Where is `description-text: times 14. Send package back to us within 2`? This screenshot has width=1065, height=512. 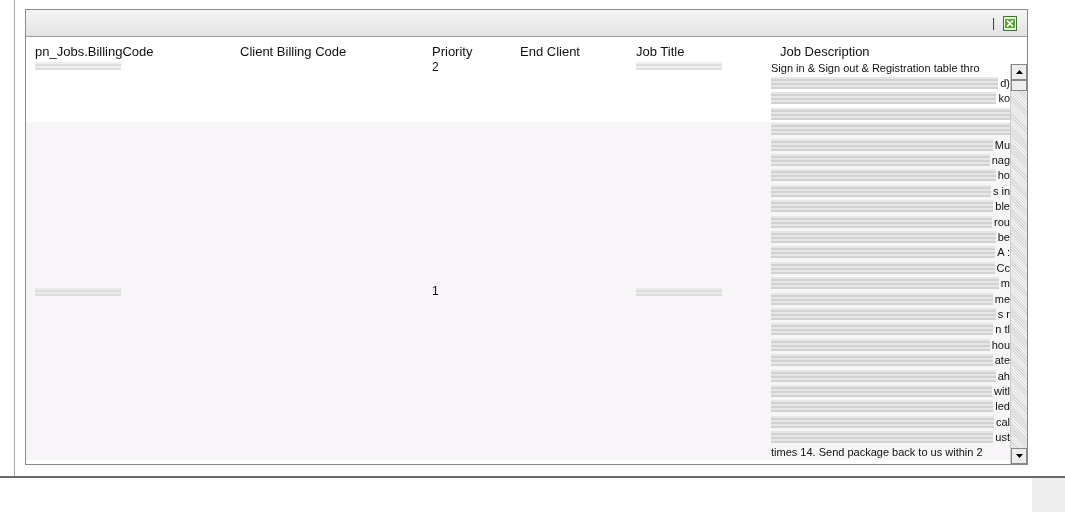 description-text: times 14. Send package back to us within 2 is located at coordinates (877, 452).